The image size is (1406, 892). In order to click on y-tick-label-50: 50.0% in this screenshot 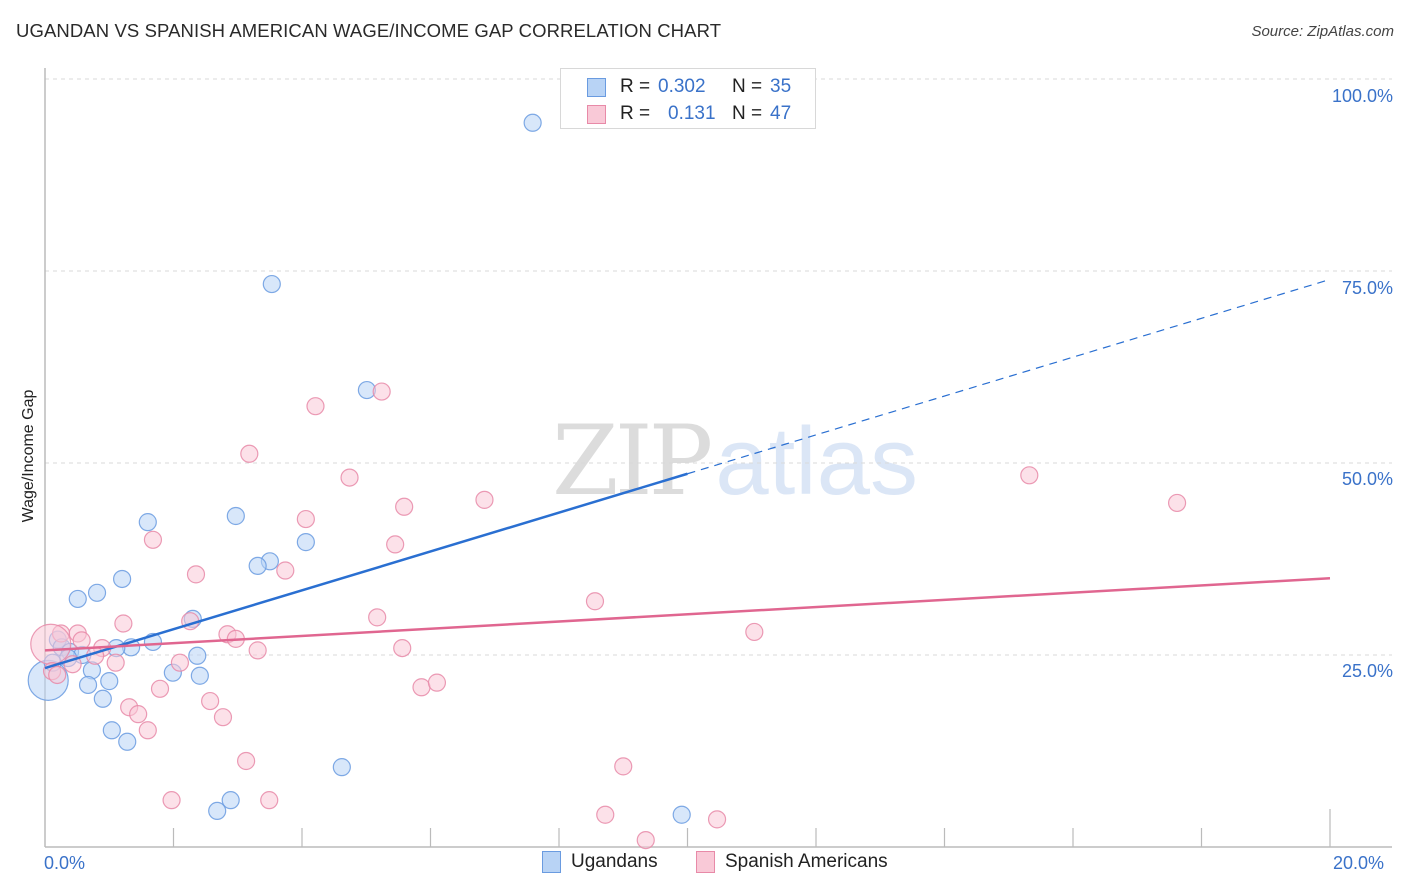, I will do `click(1367, 479)`.